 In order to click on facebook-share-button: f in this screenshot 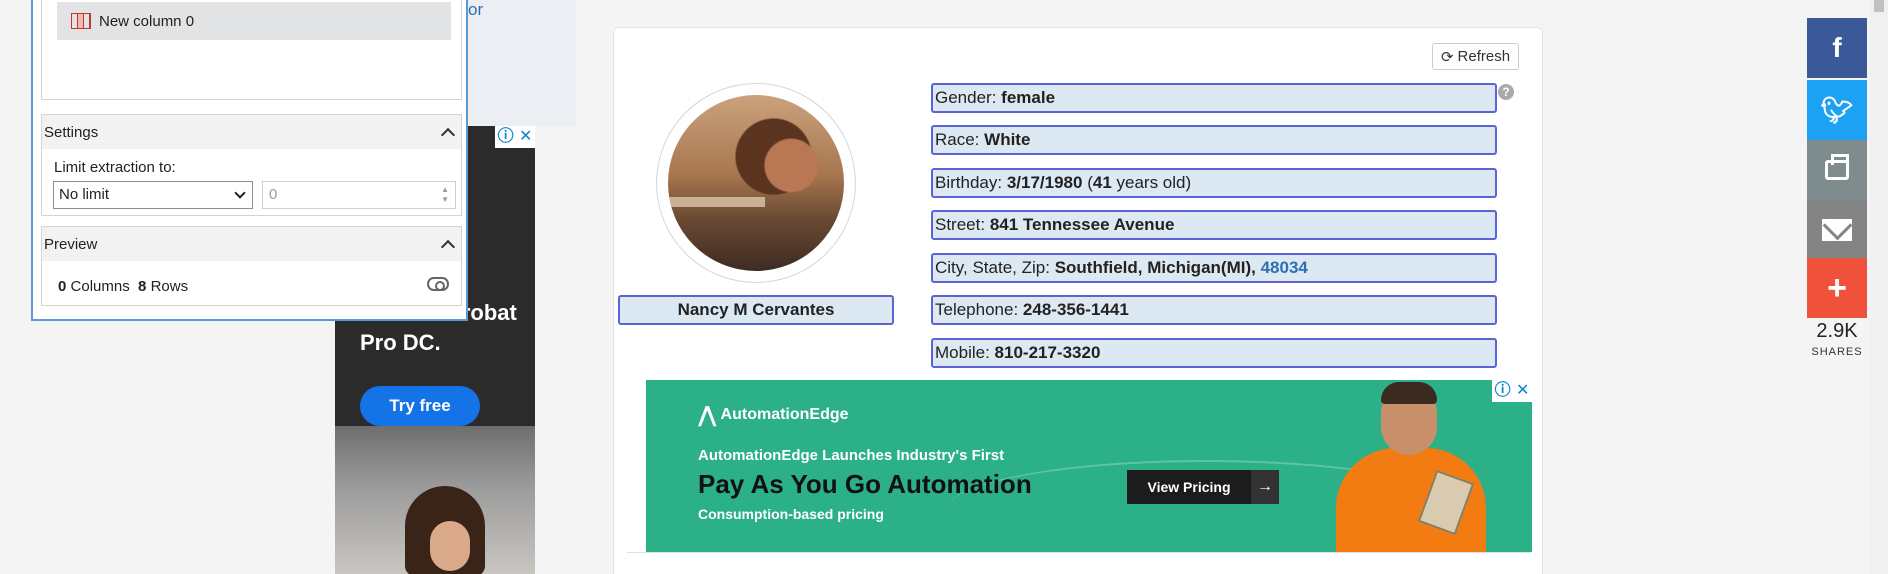, I will do `click(1837, 48)`.